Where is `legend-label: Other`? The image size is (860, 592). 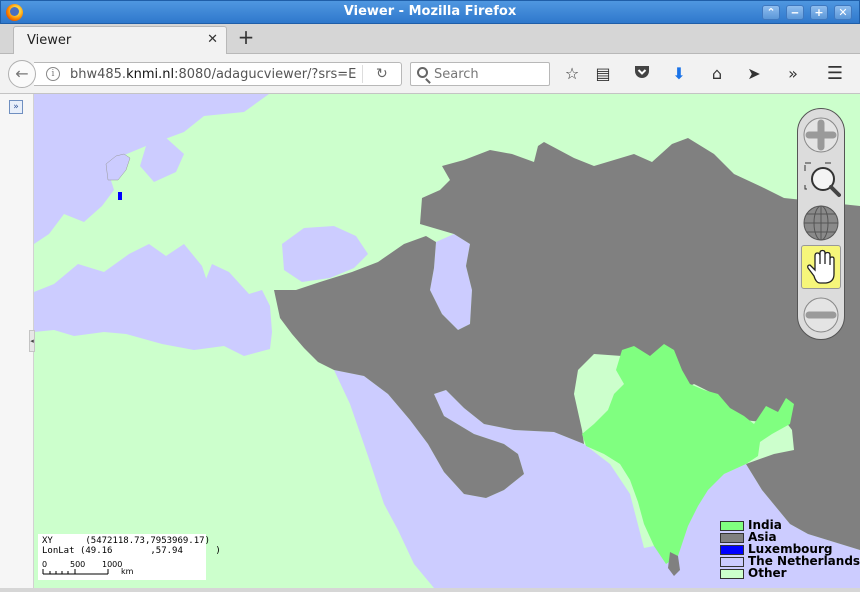 legend-label: Other is located at coordinates (767, 573).